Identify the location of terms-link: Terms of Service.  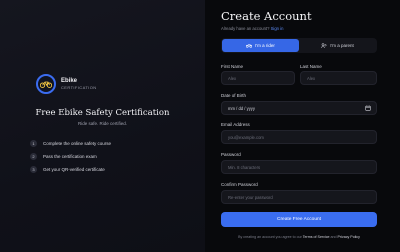
(316, 237).